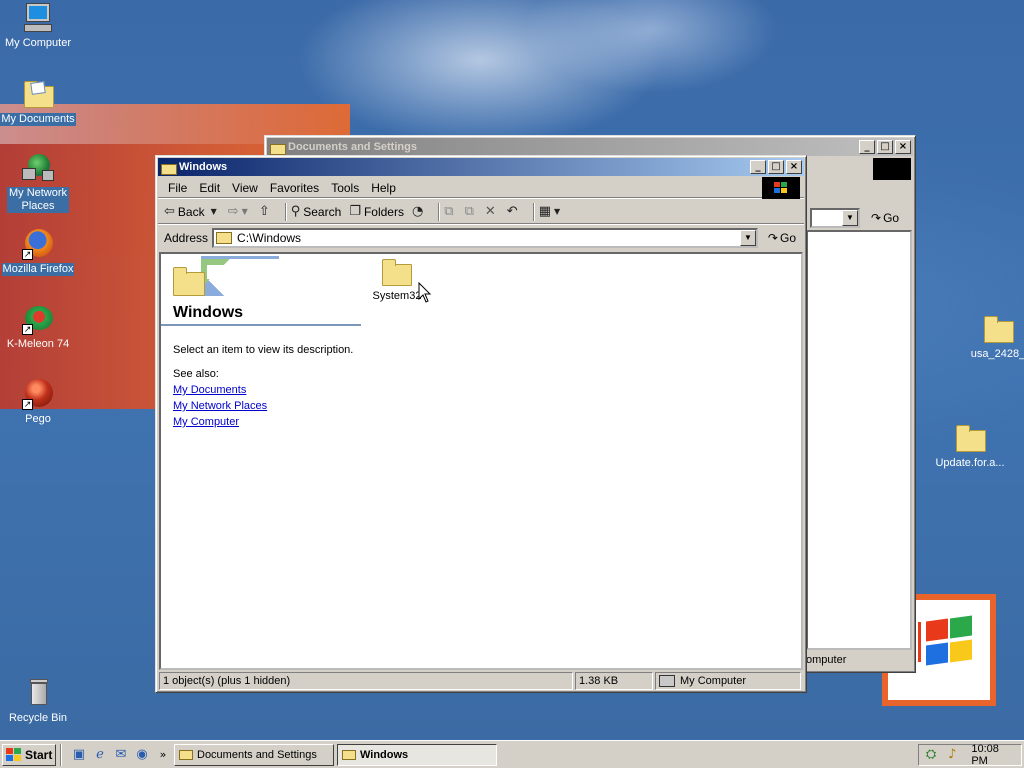 This screenshot has width=1024, height=768. I want to click on internet-explorer-icon: ℯ, so click(100, 755).